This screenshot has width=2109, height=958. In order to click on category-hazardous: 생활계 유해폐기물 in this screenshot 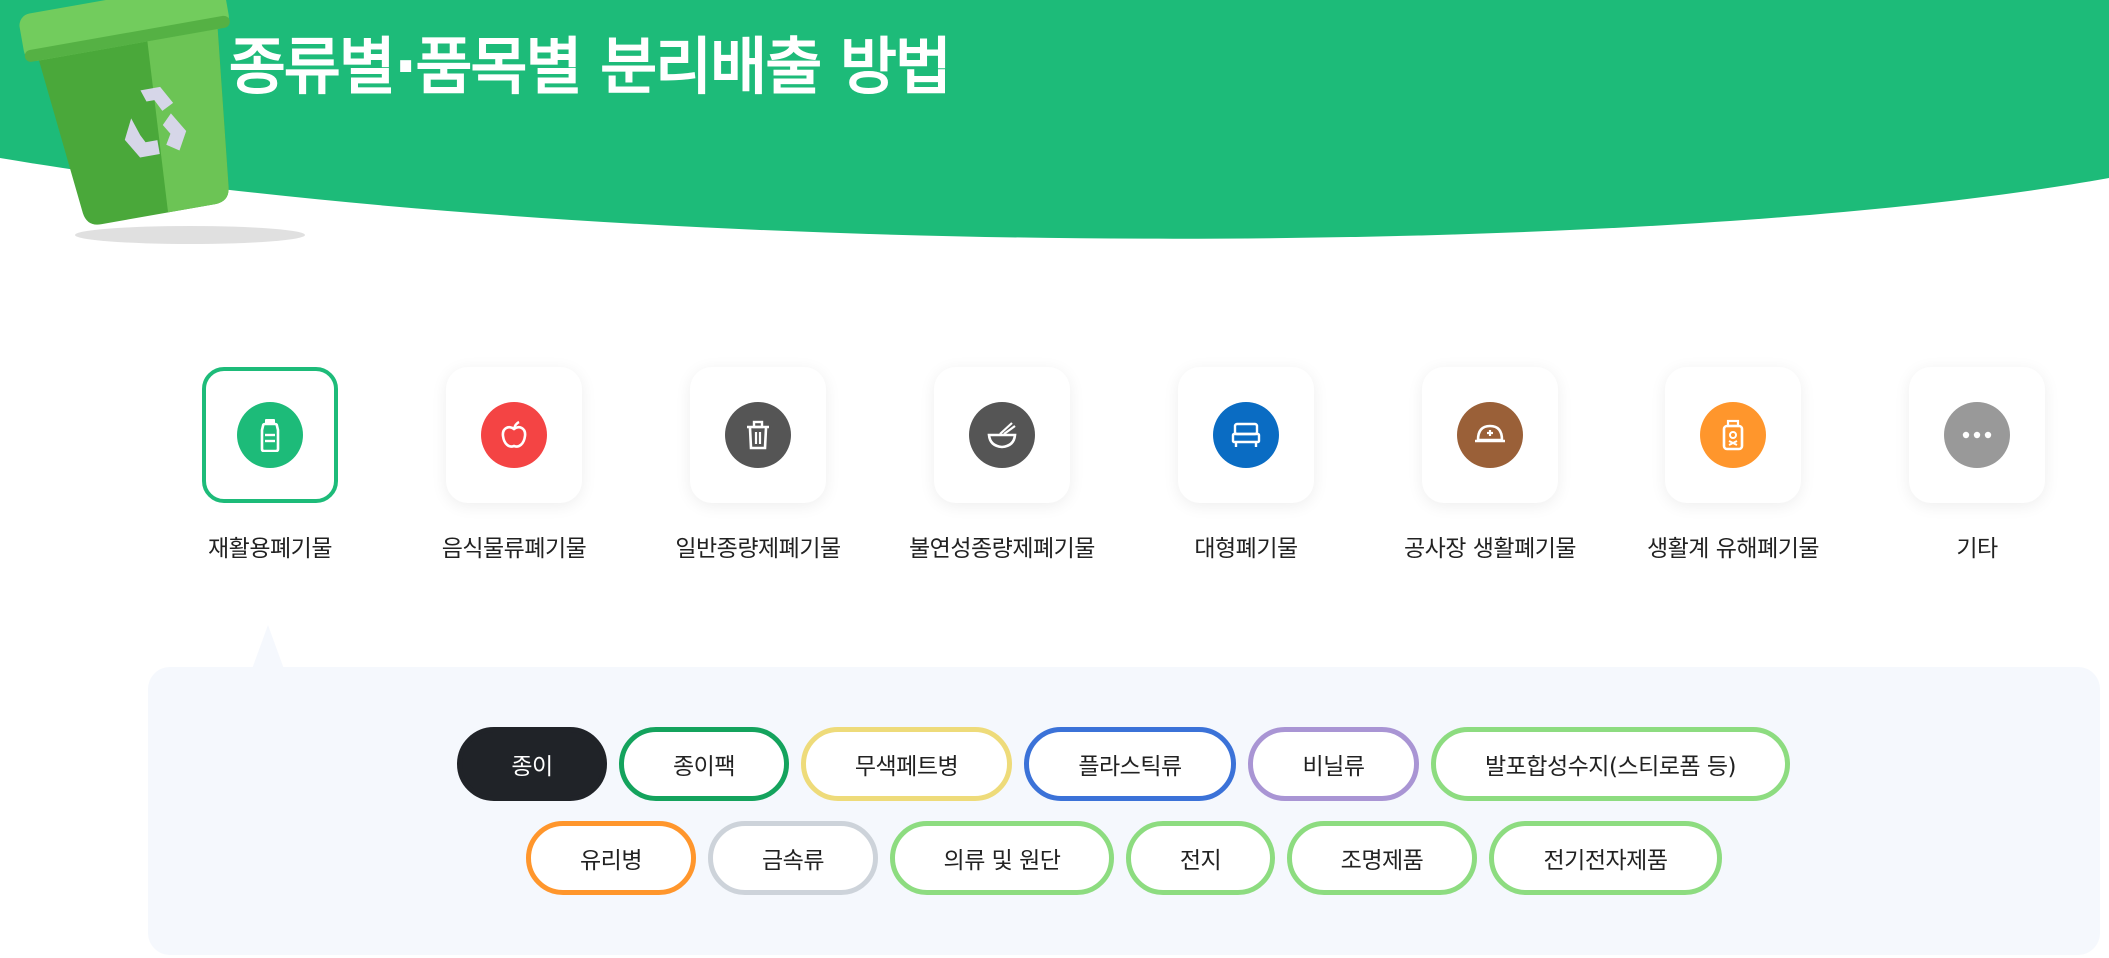, I will do `click(1733, 465)`.